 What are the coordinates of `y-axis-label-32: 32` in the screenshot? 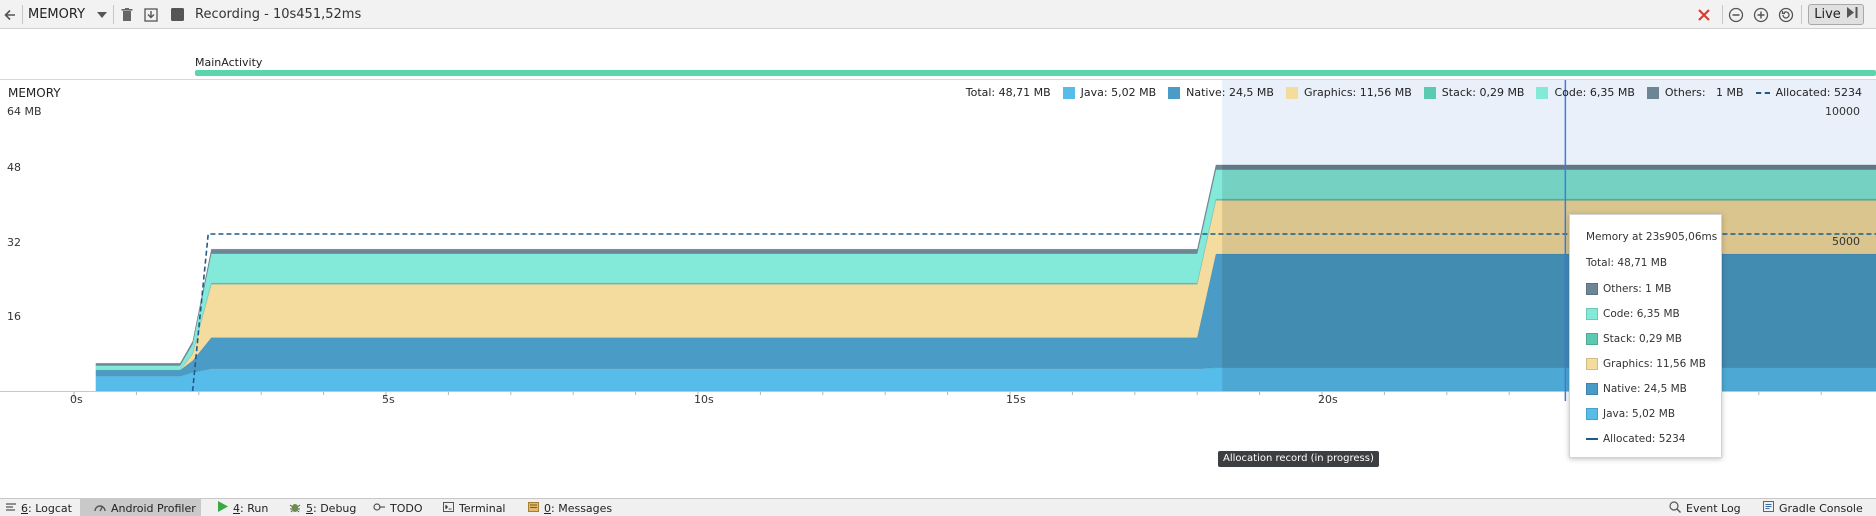 It's located at (14, 242).